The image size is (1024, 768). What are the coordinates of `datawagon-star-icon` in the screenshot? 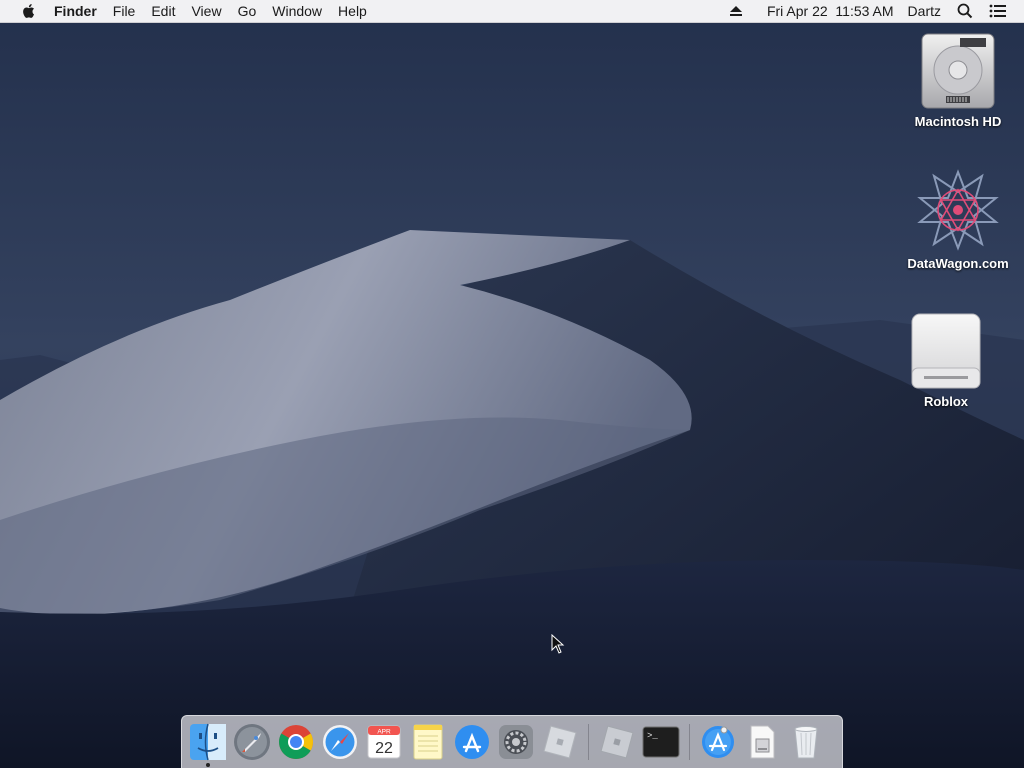 It's located at (958, 210).